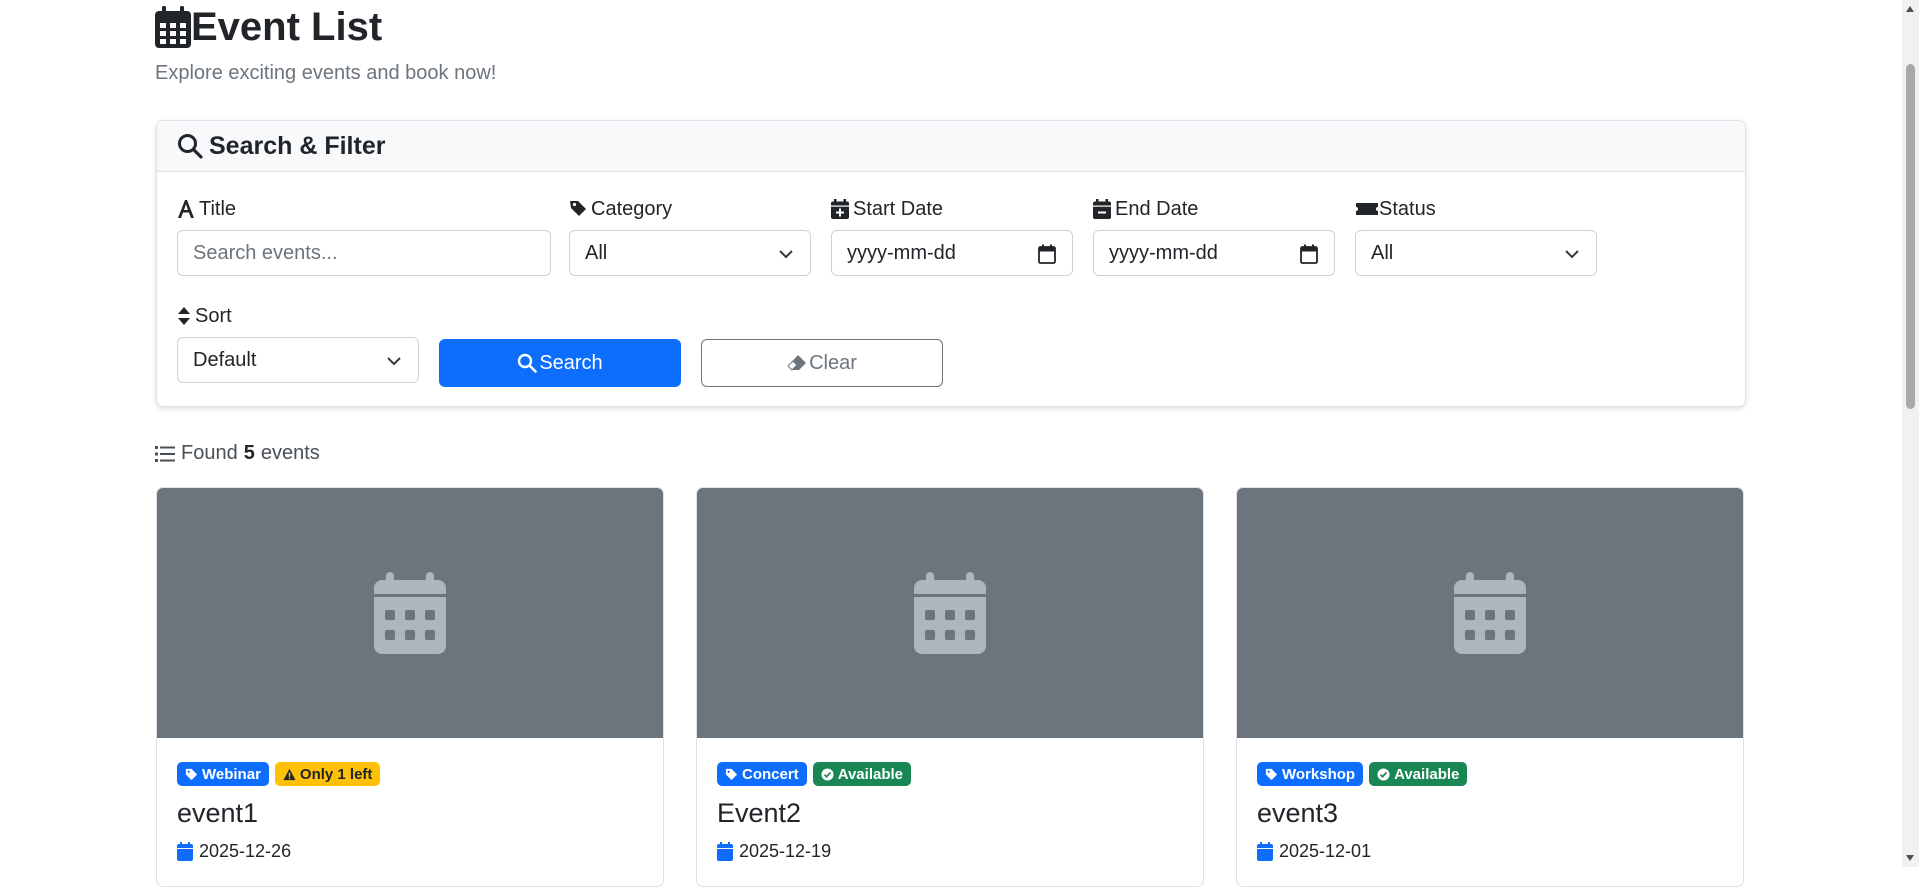 Image resolution: width=1919 pixels, height=887 pixels. What do you see at coordinates (950, 851) in the screenshot?
I see `event-date: 2025-12-19` at bounding box center [950, 851].